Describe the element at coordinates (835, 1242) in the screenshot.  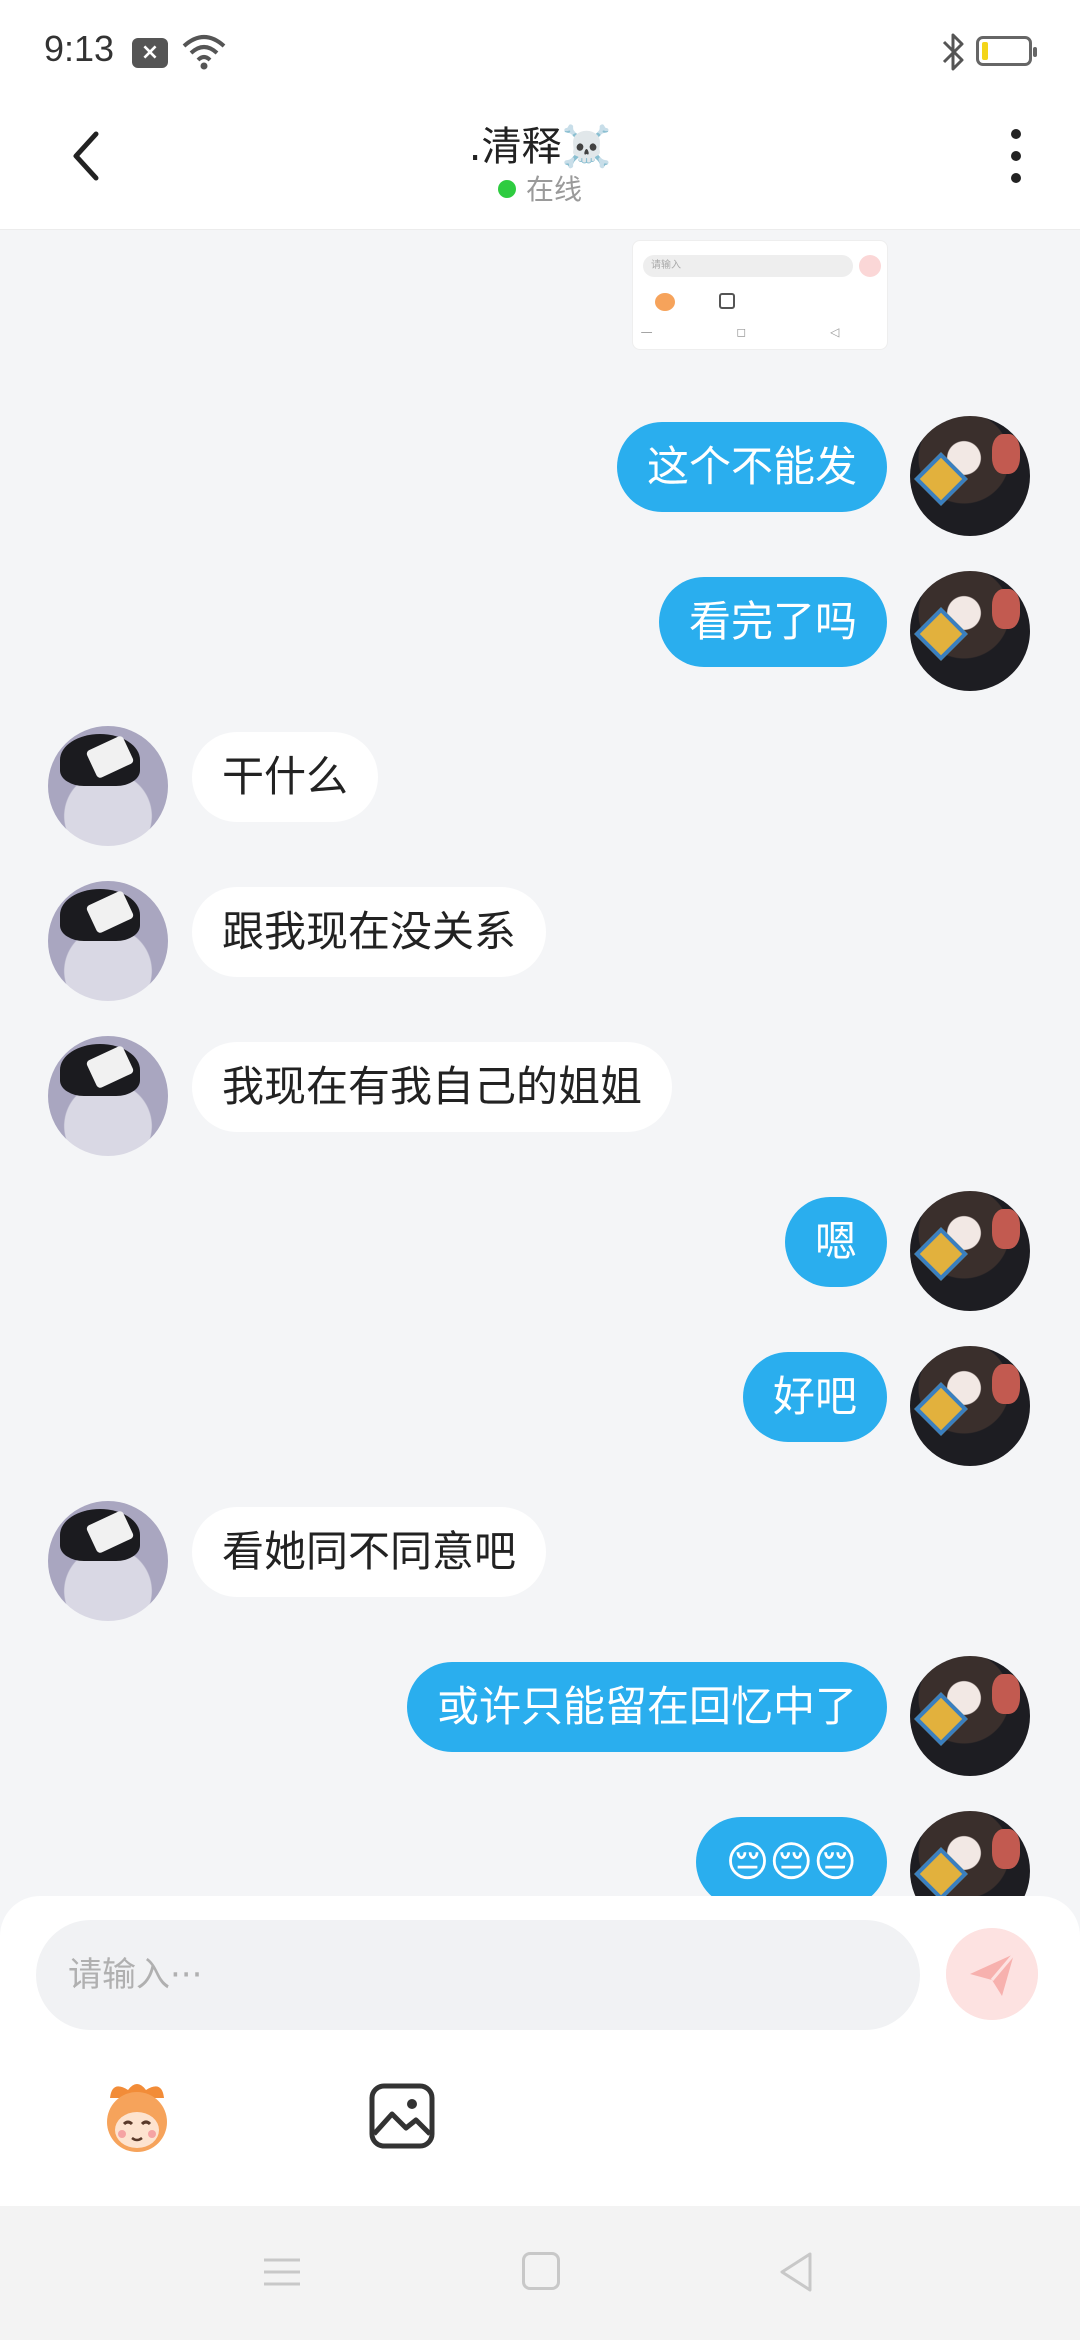
I see `message-bubble: 嗯` at that location.